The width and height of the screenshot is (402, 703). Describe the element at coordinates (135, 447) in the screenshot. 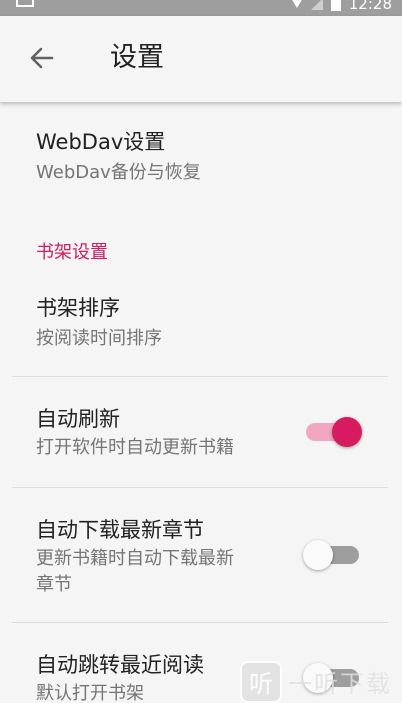

I see `pref-summary: 打开软件时自动更新书籍` at that location.